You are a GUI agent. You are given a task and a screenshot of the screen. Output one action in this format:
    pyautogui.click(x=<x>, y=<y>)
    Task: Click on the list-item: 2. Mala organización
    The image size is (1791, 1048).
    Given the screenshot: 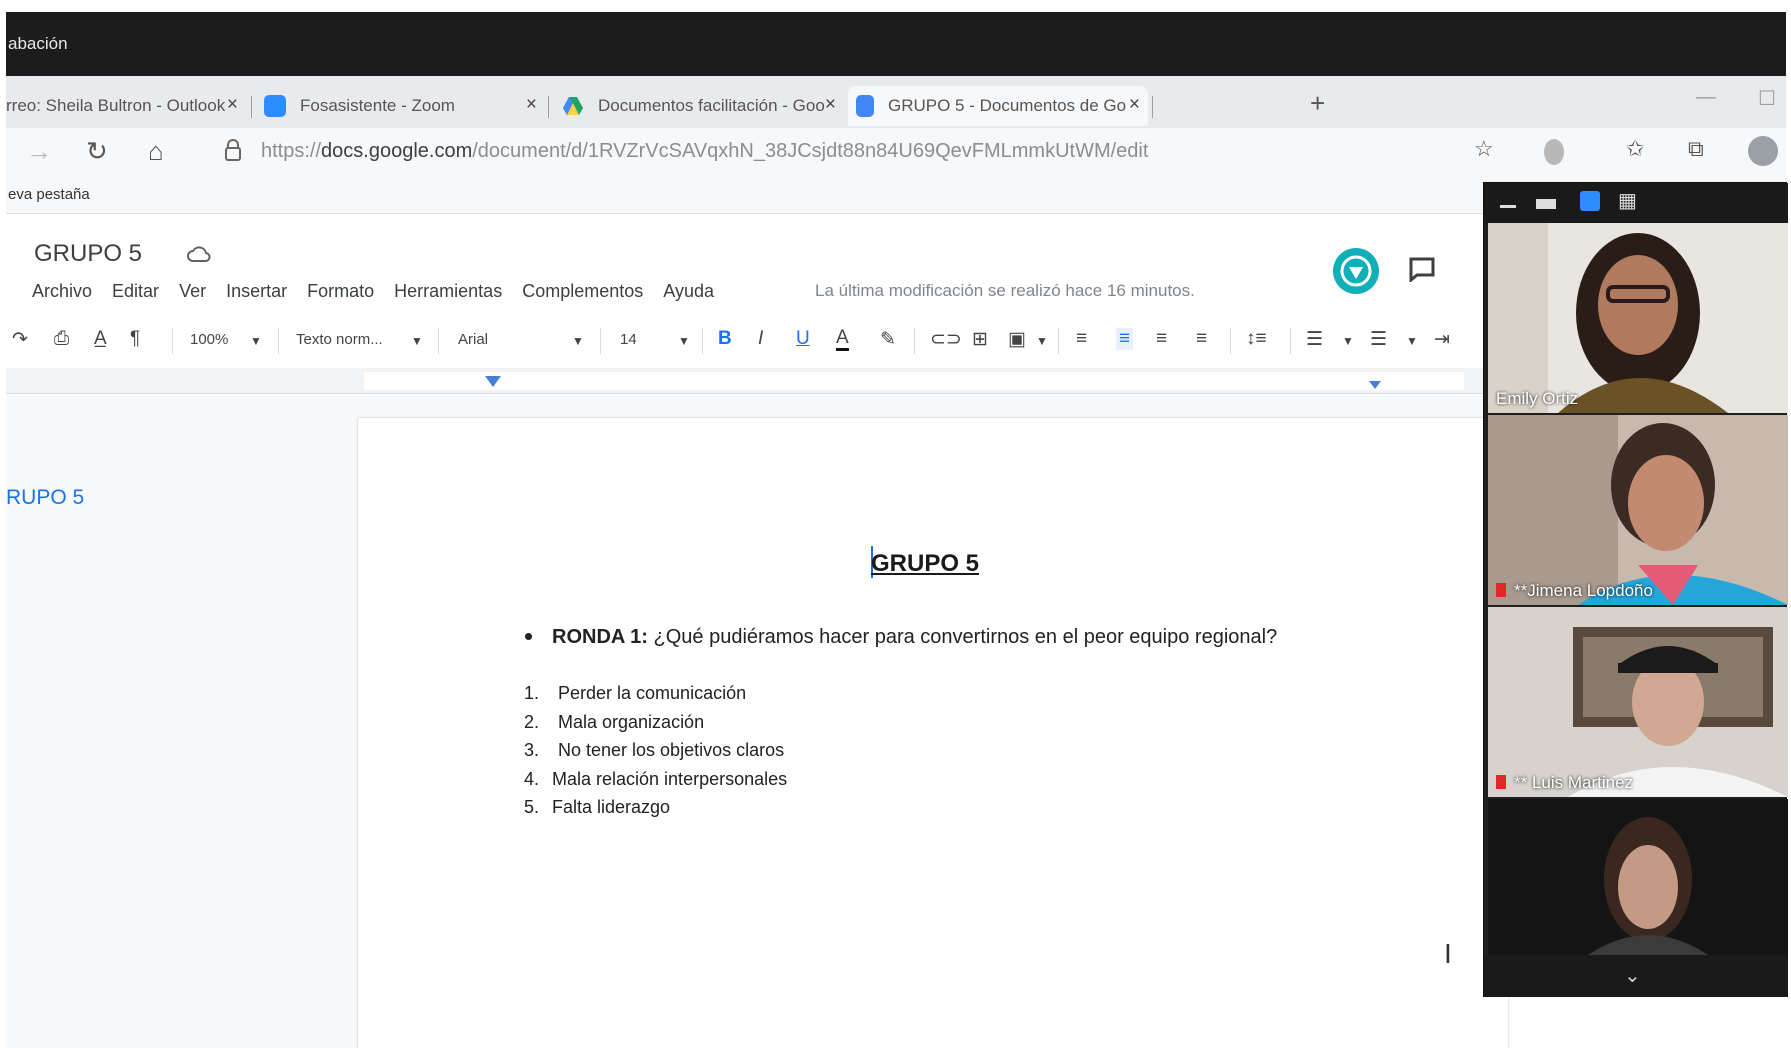 What is the action you would take?
    pyautogui.click(x=655, y=726)
    